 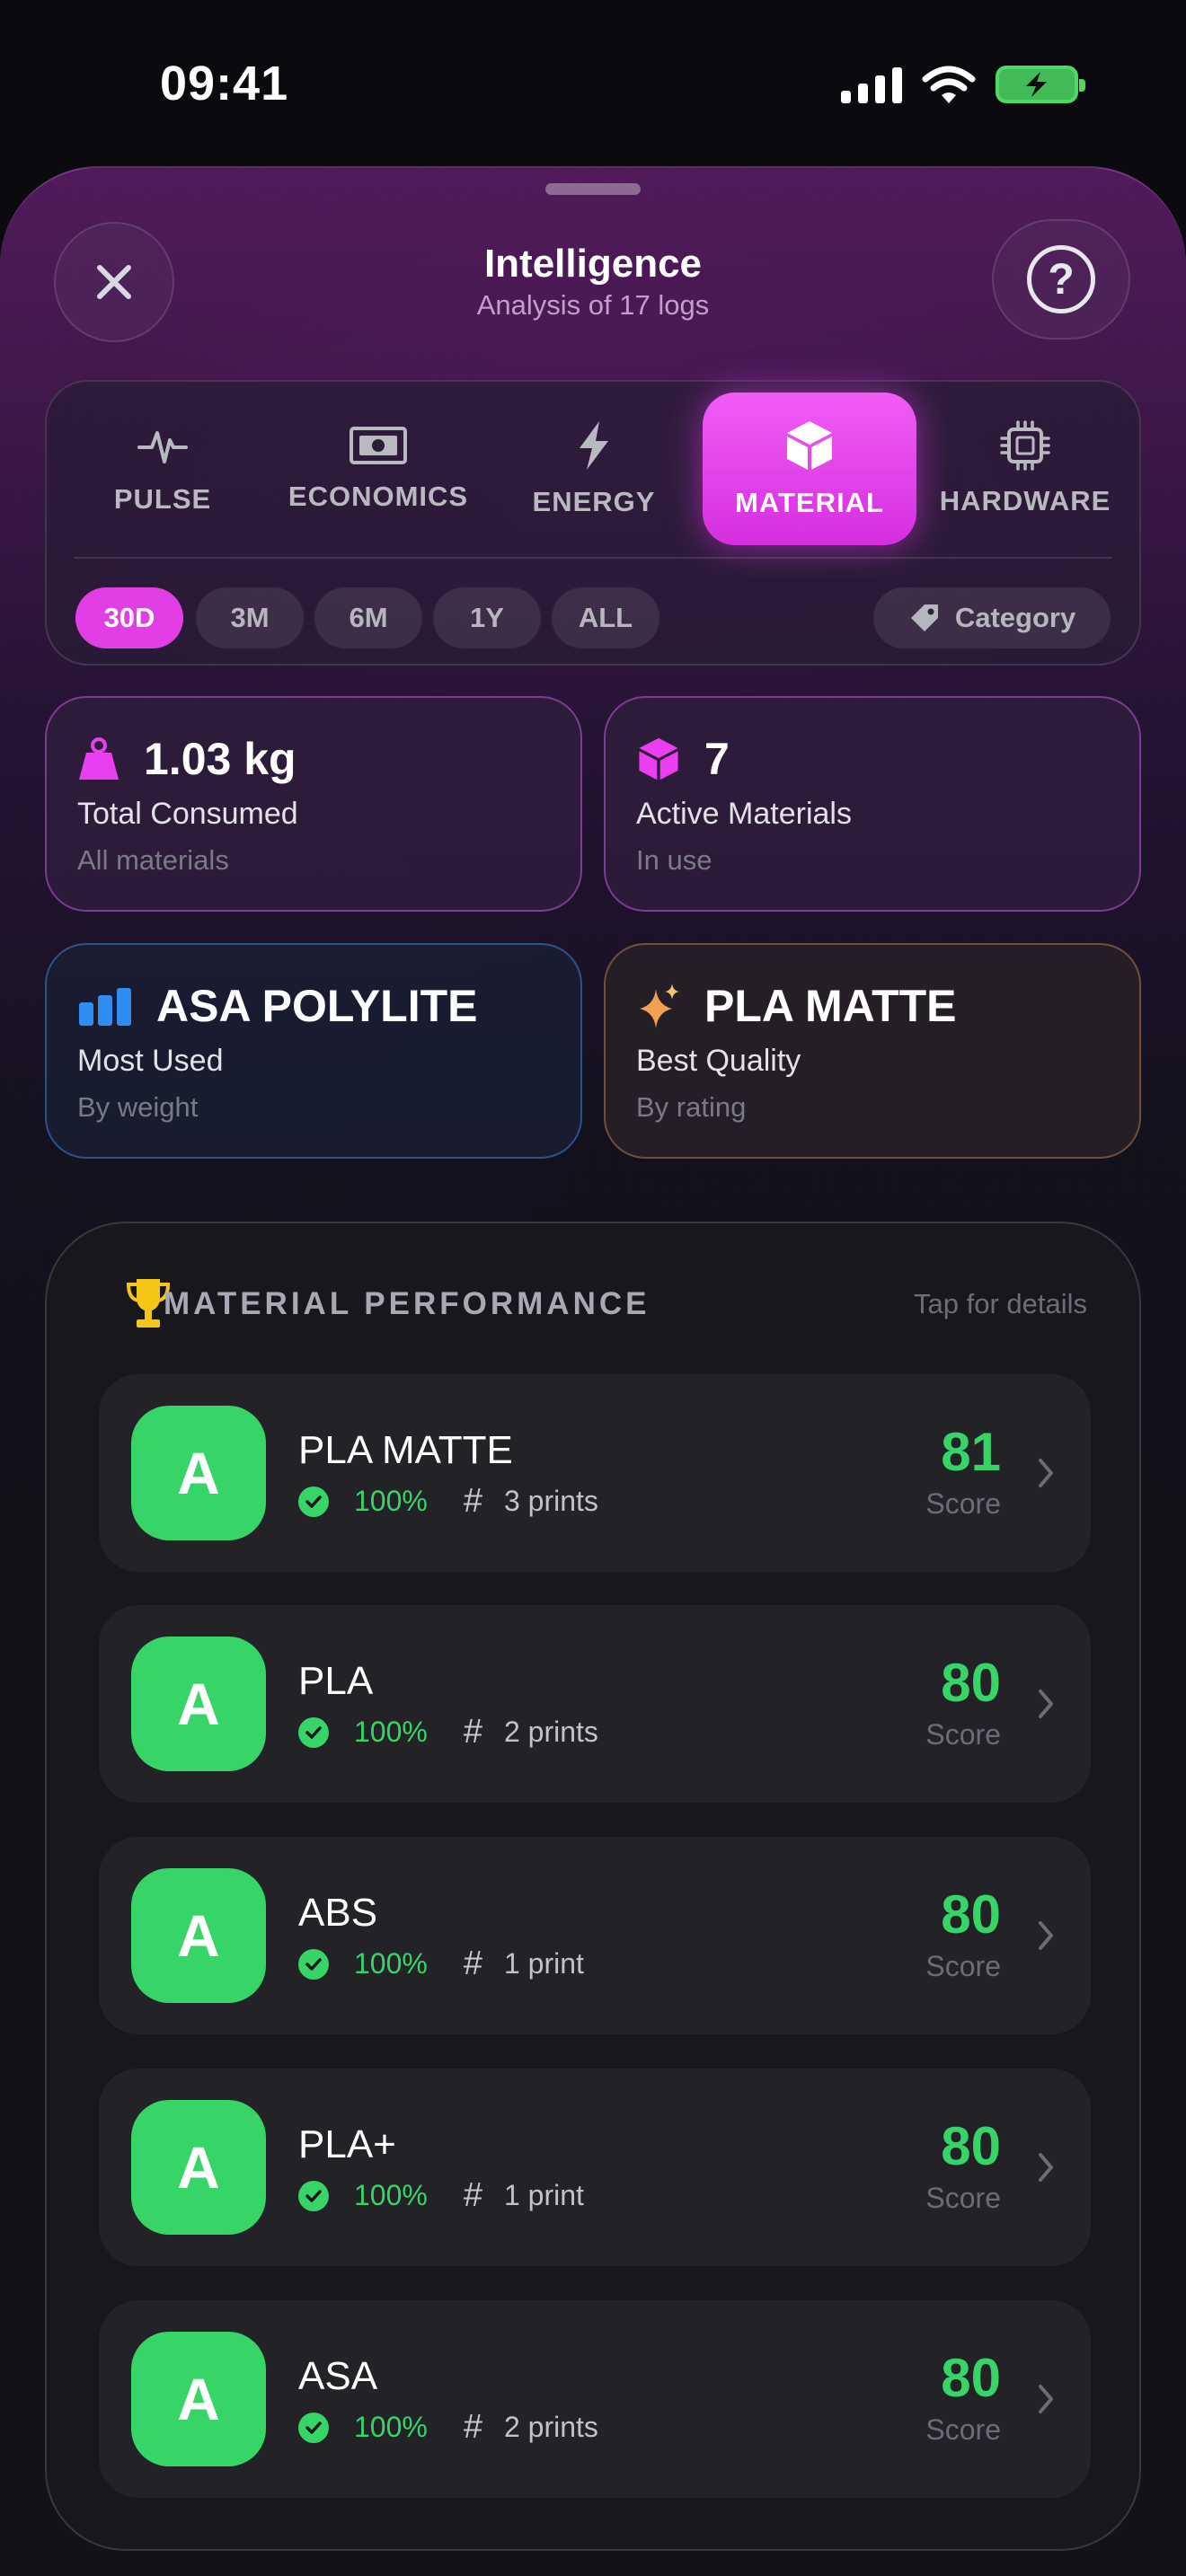 I want to click on weight-icon, so click(x=99, y=758).